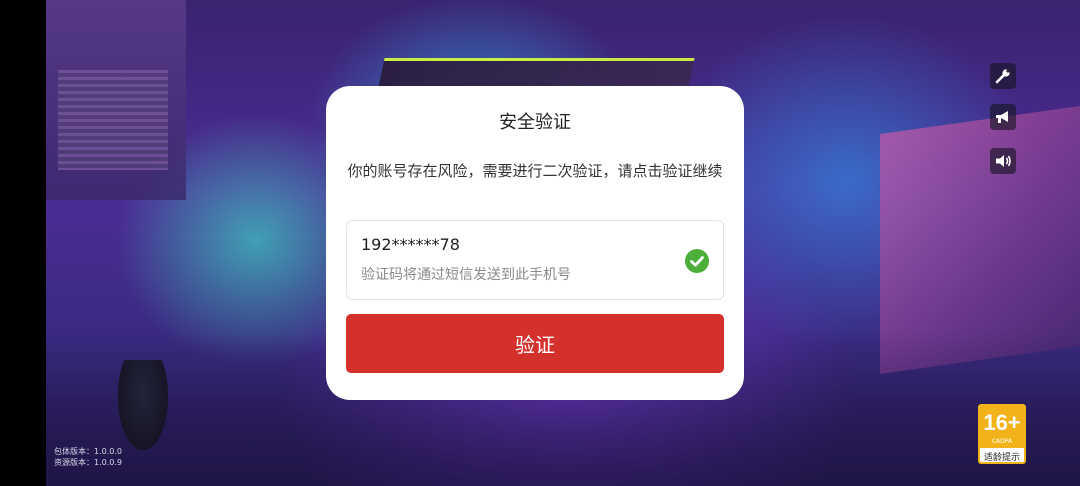 This screenshot has height=486, width=1080. What do you see at coordinates (697, 261) in the screenshot?
I see `check-icon` at bounding box center [697, 261].